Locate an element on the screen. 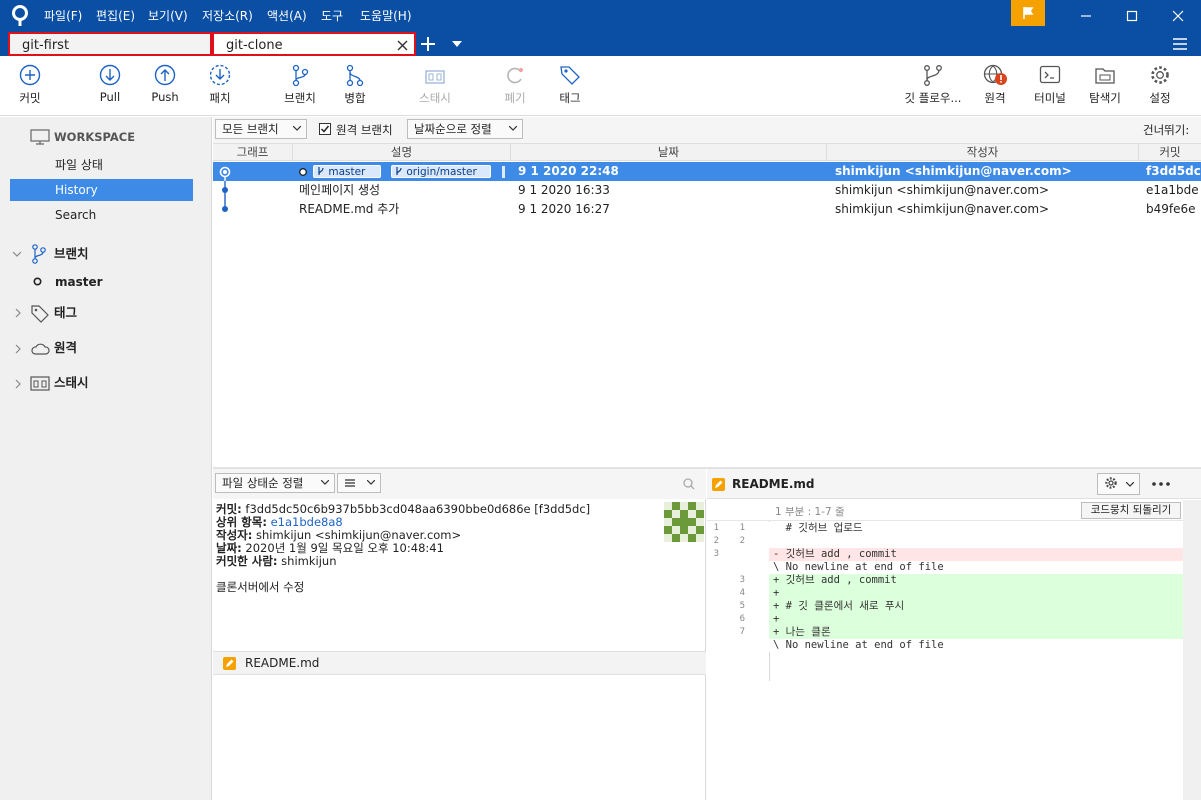 The image size is (1201, 800). search-icon is located at coordinates (689, 484).